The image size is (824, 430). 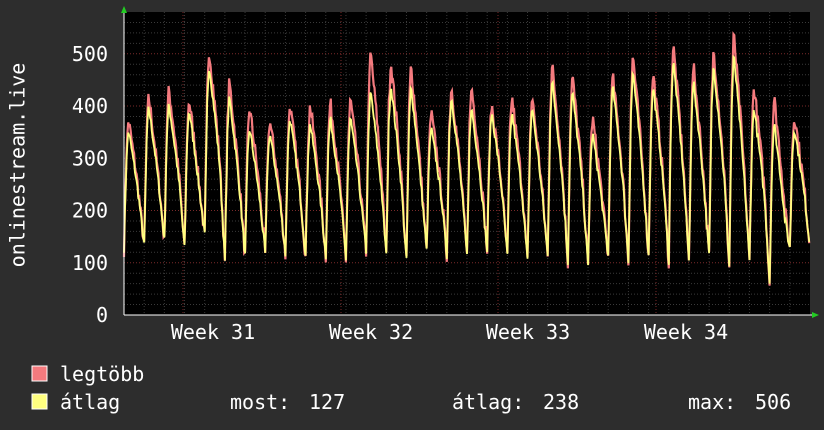 I want to click on x-tick-label: Week 32, so click(x=371, y=332).